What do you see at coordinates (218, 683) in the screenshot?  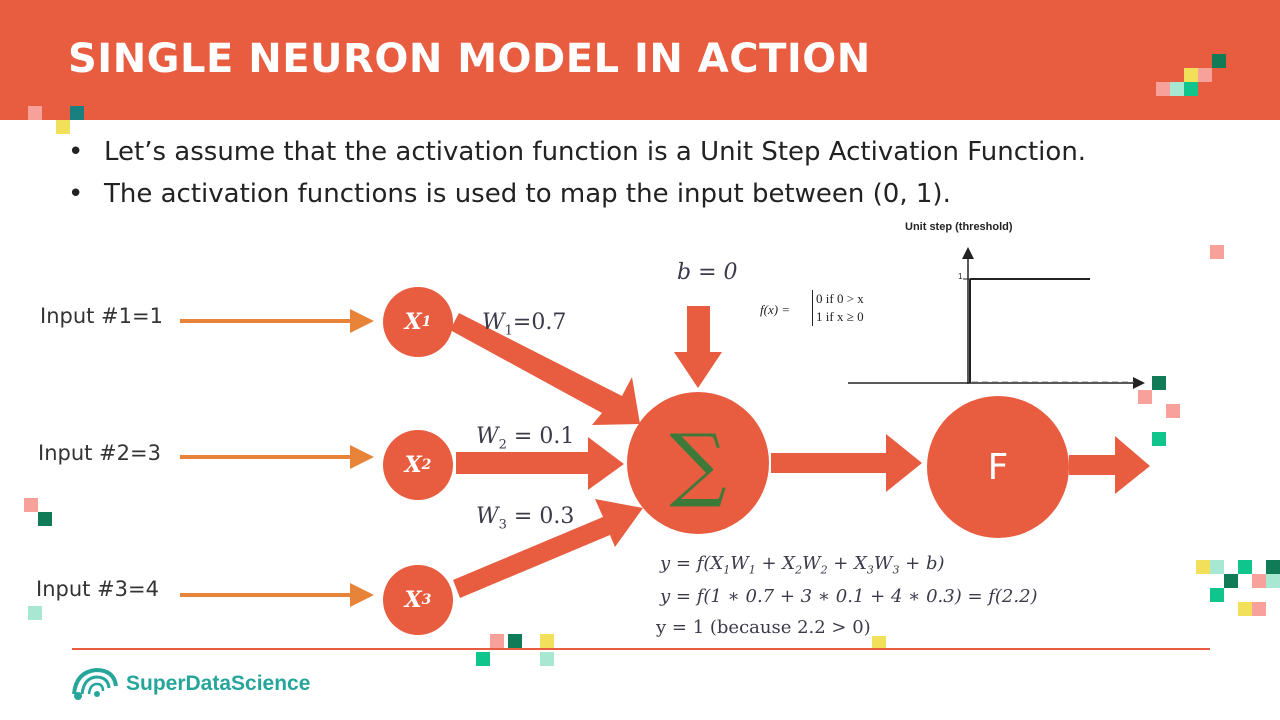 I see `brand-name: SuperDataScience` at bounding box center [218, 683].